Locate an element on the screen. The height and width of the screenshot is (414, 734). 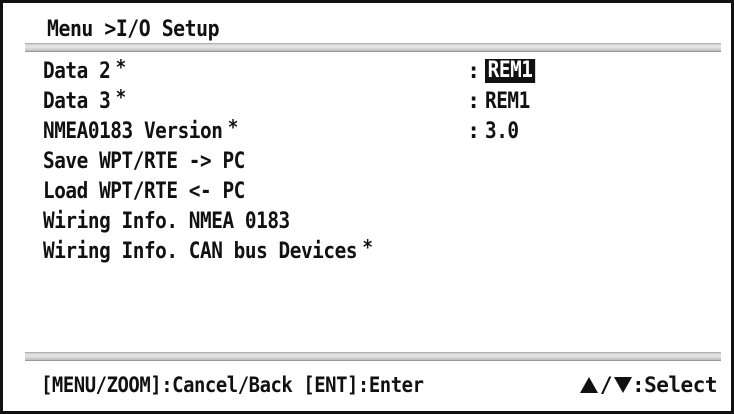
menu-item-label: Wiring Info. CAN bus Devices * is located at coordinates (208, 249).